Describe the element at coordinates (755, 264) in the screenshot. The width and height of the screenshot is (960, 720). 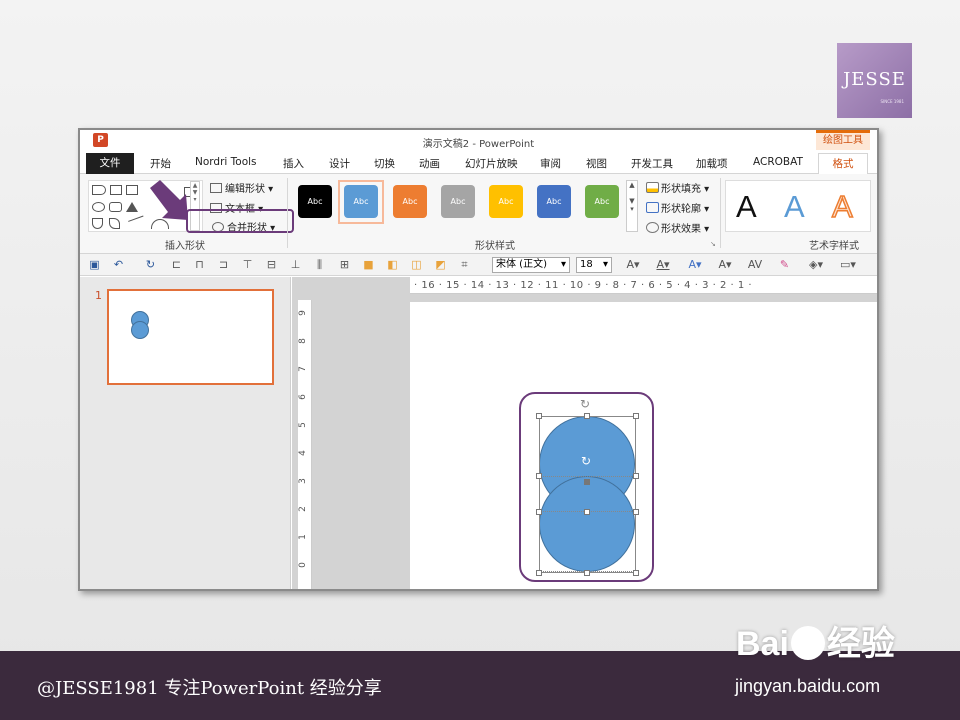
I see `char-spacing-icon: AV` at that location.